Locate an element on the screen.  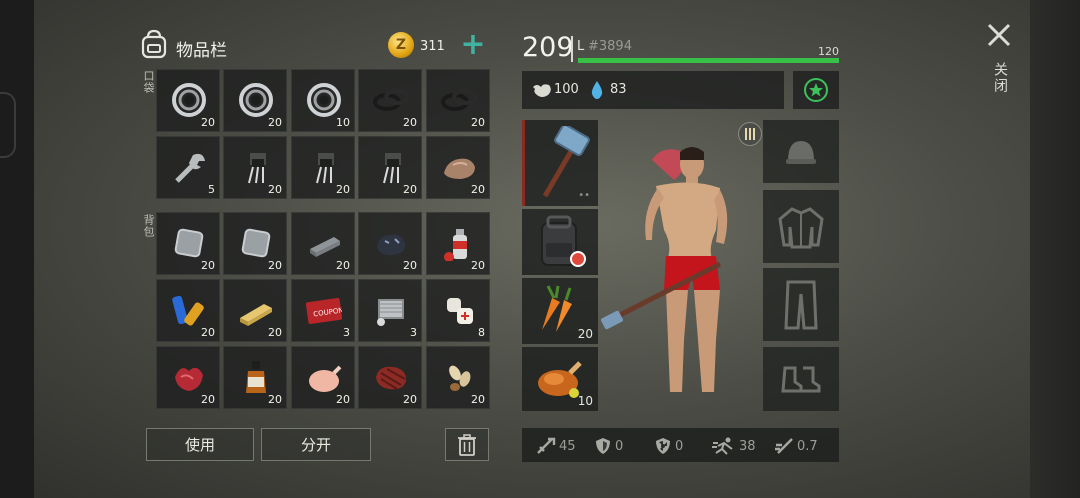
star-badge-icon is located at coordinates (816, 90).